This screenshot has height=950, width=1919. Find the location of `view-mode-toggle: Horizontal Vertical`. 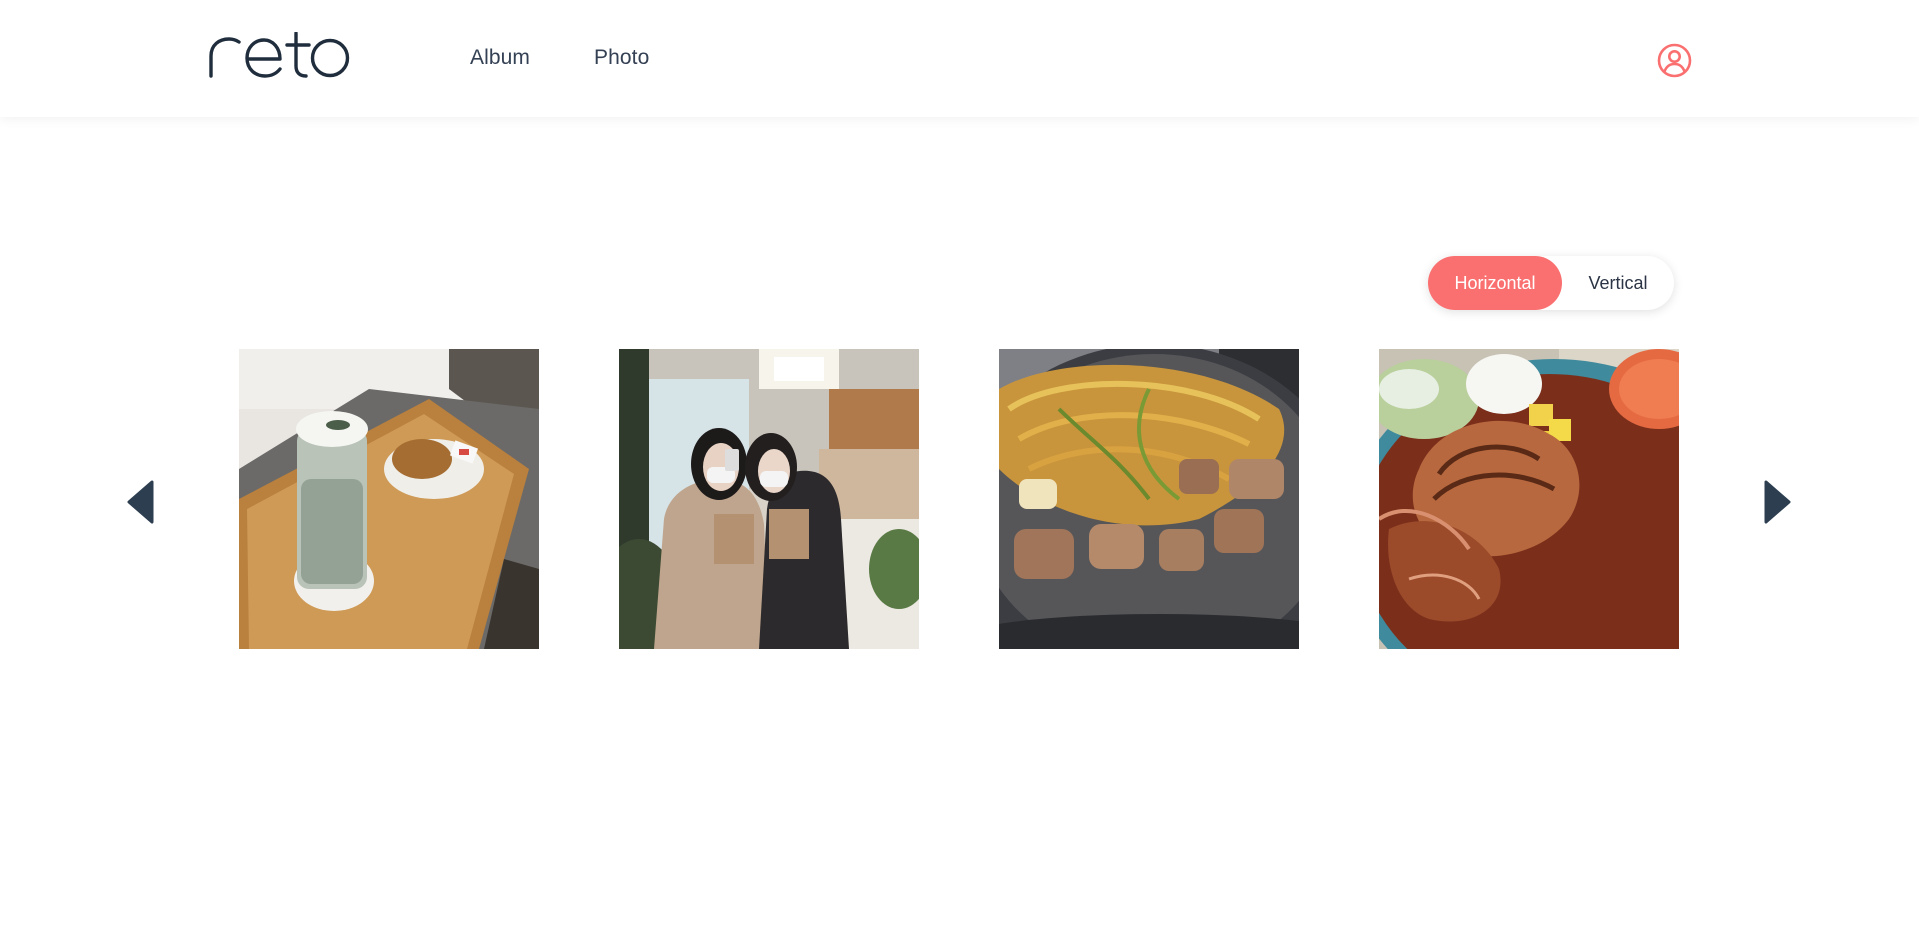

view-mode-toggle: Horizontal Vertical is located at coordinates (1551, 283).